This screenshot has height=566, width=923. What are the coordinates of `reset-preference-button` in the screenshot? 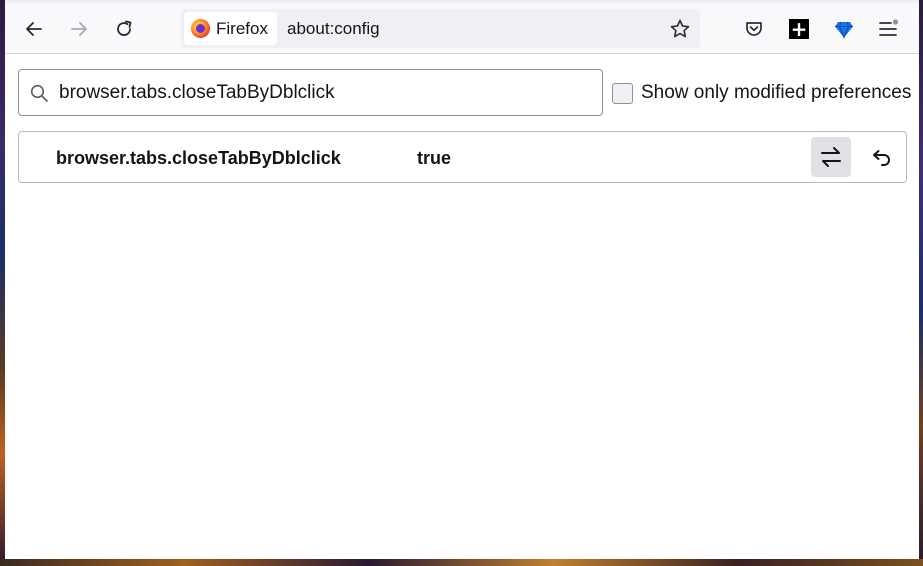 It's located at (881, 157).